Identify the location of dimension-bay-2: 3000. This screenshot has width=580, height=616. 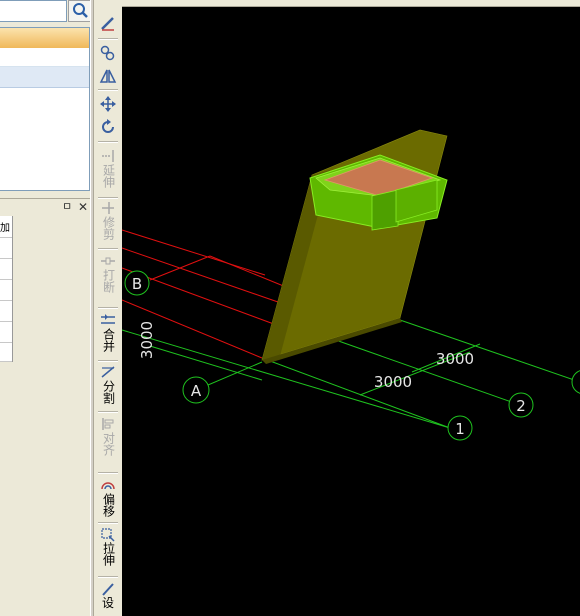
(455, 359).